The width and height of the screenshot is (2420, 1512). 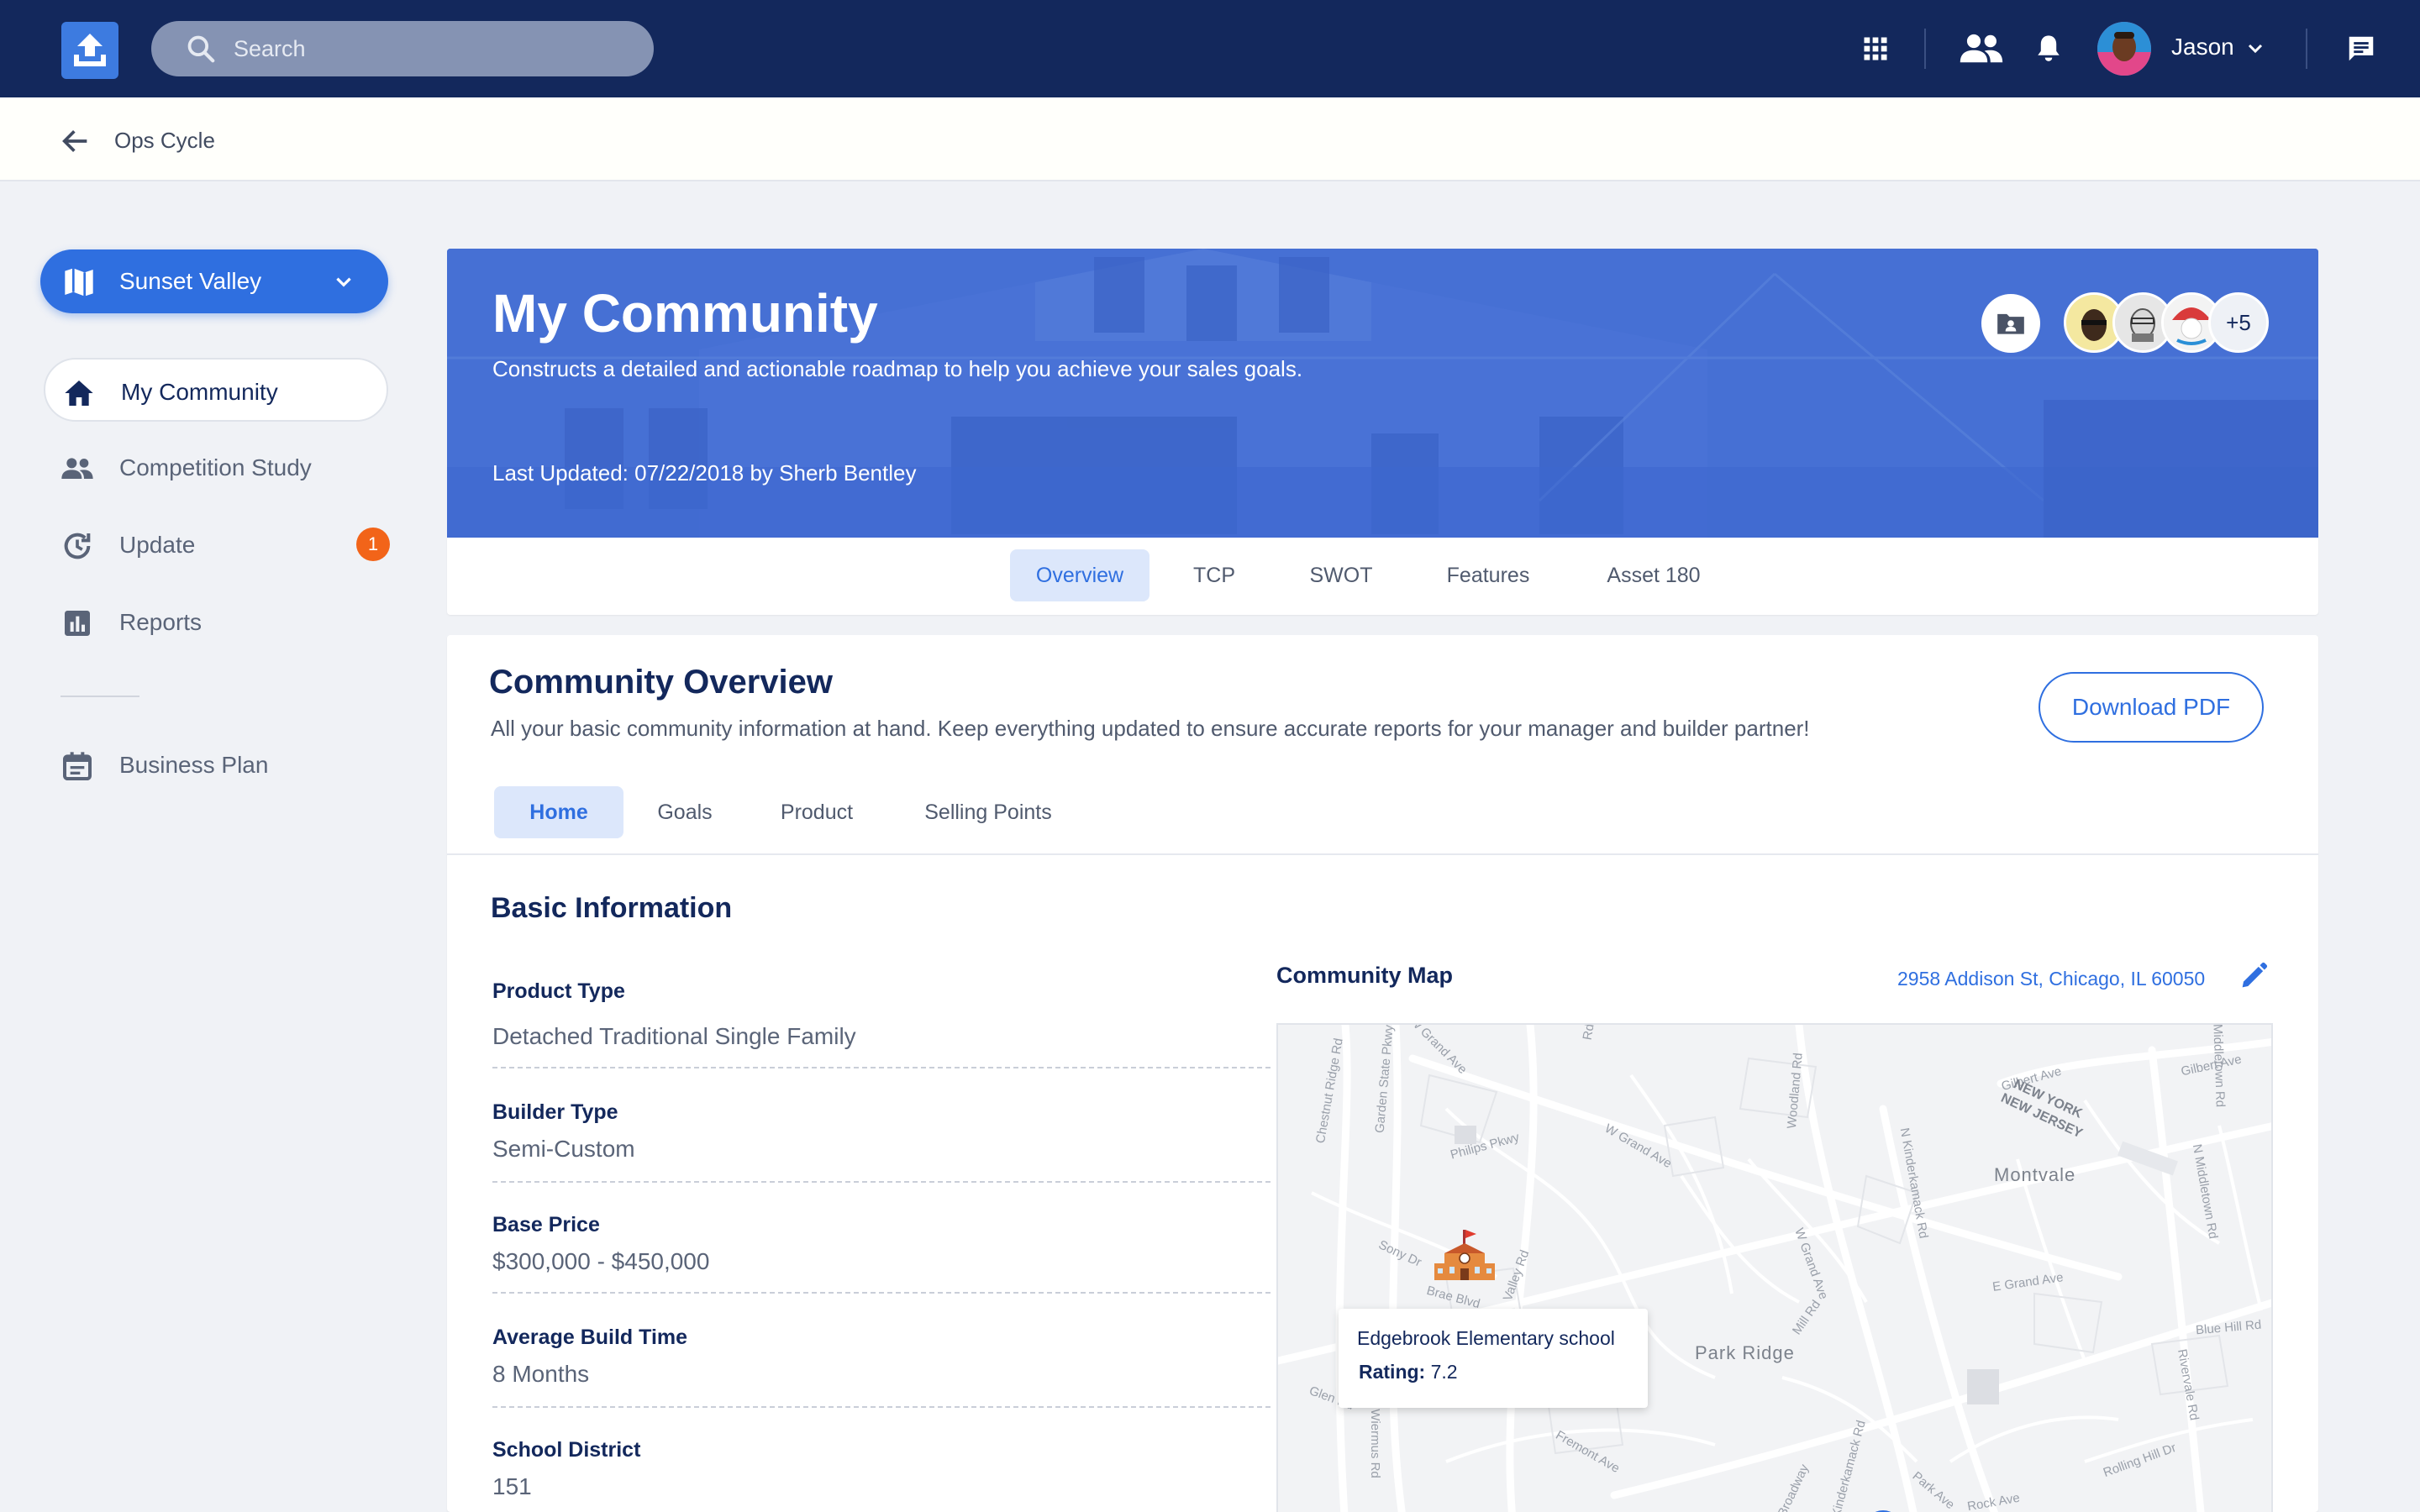 I want to click on school-district-value: 151, so click(x=512, y=1486).